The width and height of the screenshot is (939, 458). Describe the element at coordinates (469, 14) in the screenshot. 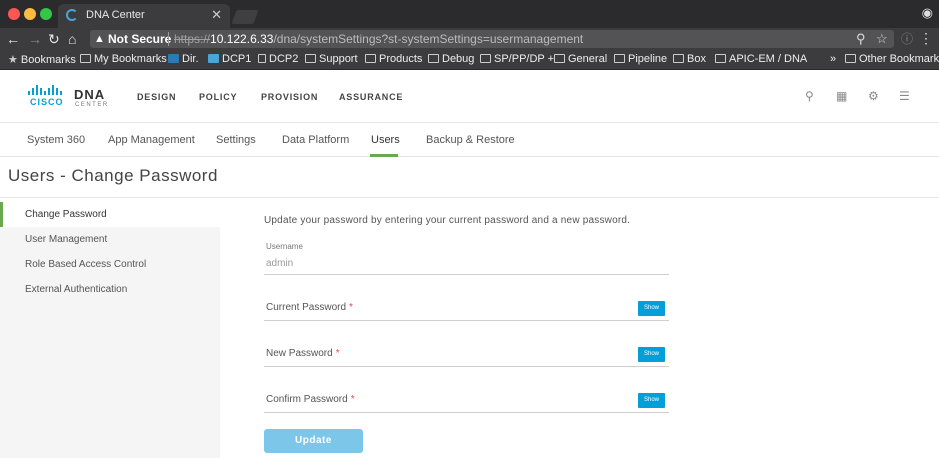

I see `browser-titlebar: DNA Center ✕ ◉` at that location.